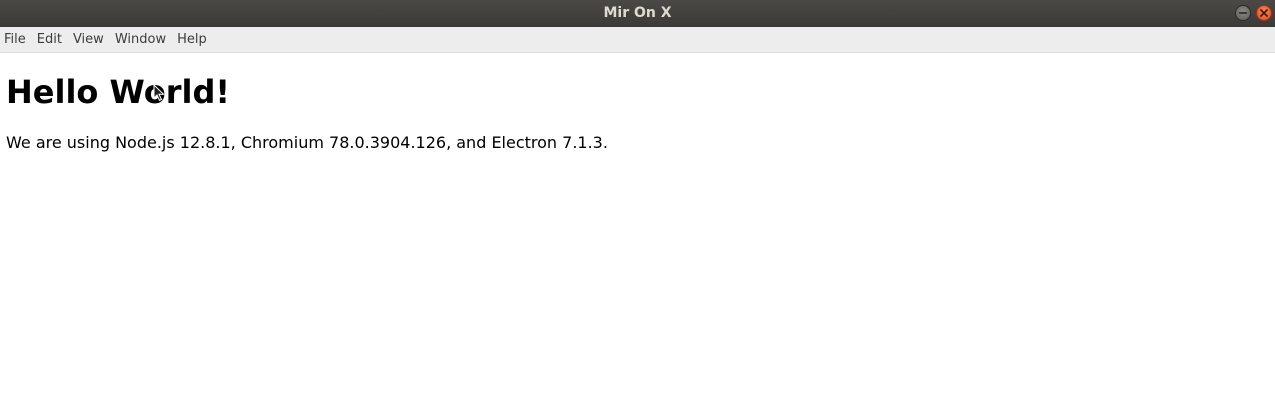  I want to click on minimize-button, so click(1243, 13).